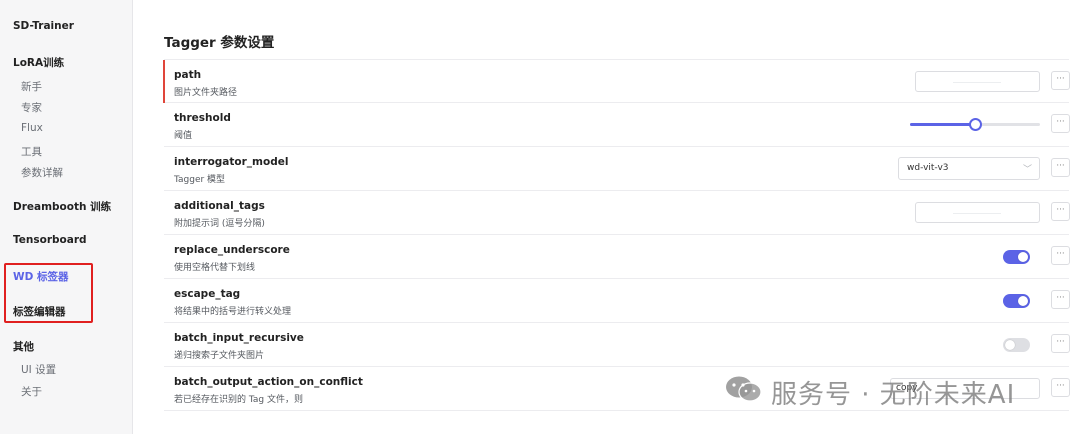 The image size is (1080, 434). I want to click on param-desc: 使用空格代替下划线, so click(215, 268).